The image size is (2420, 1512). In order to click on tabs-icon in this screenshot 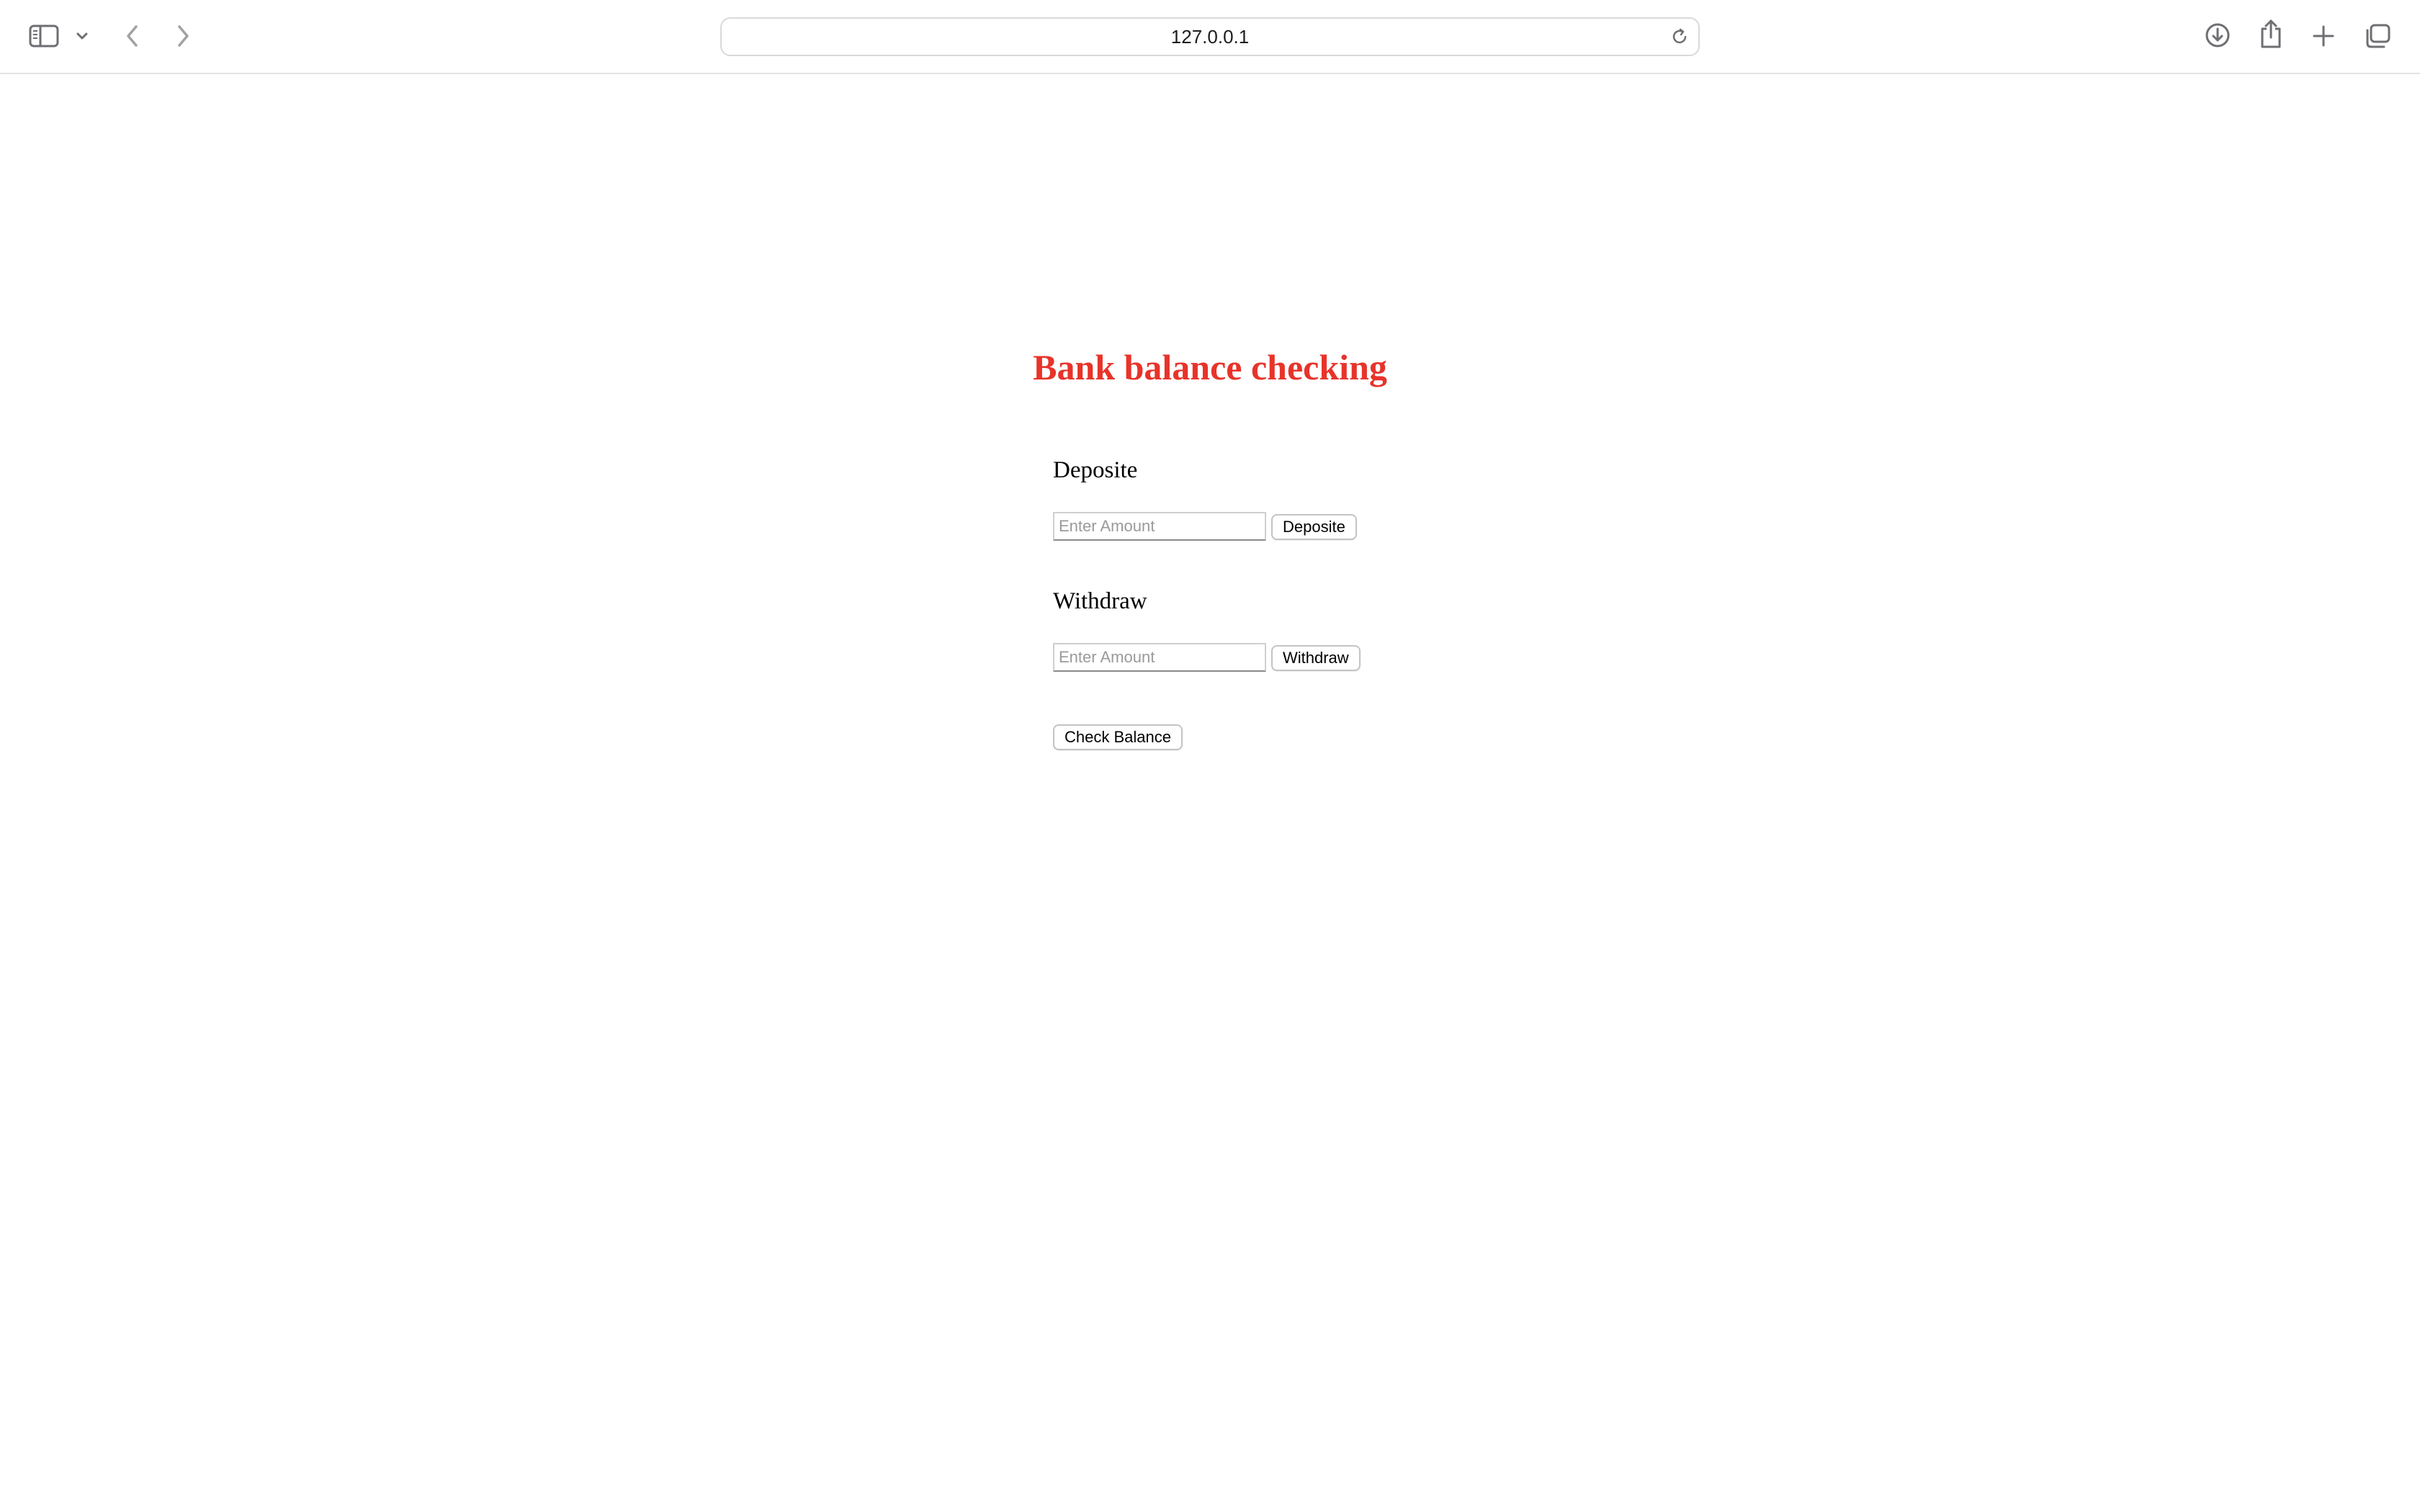, I will do `click(2377, 36)`.